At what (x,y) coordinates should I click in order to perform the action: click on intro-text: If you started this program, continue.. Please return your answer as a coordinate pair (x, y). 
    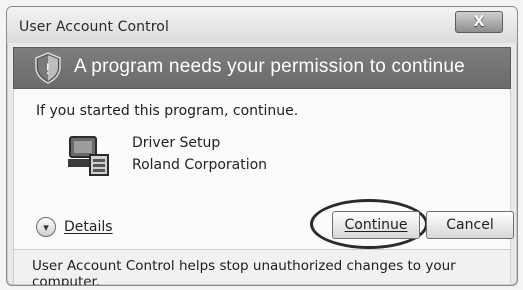
    Looking at the image, I should click on (167, 111).